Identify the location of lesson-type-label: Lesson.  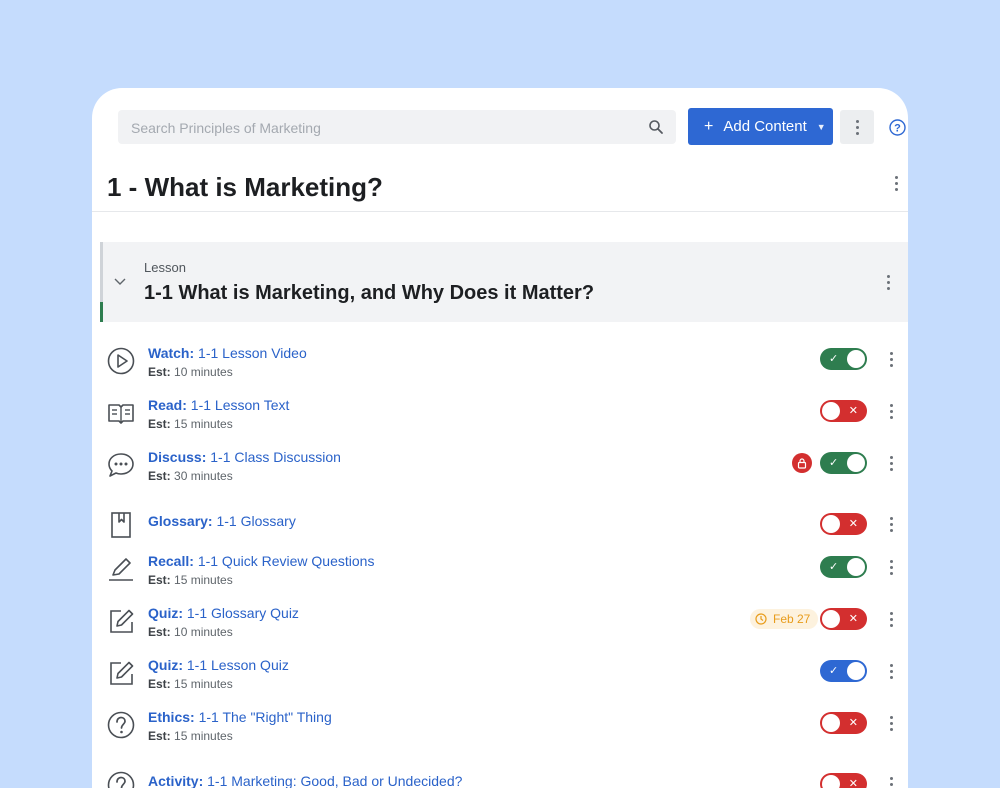
(165, 267).